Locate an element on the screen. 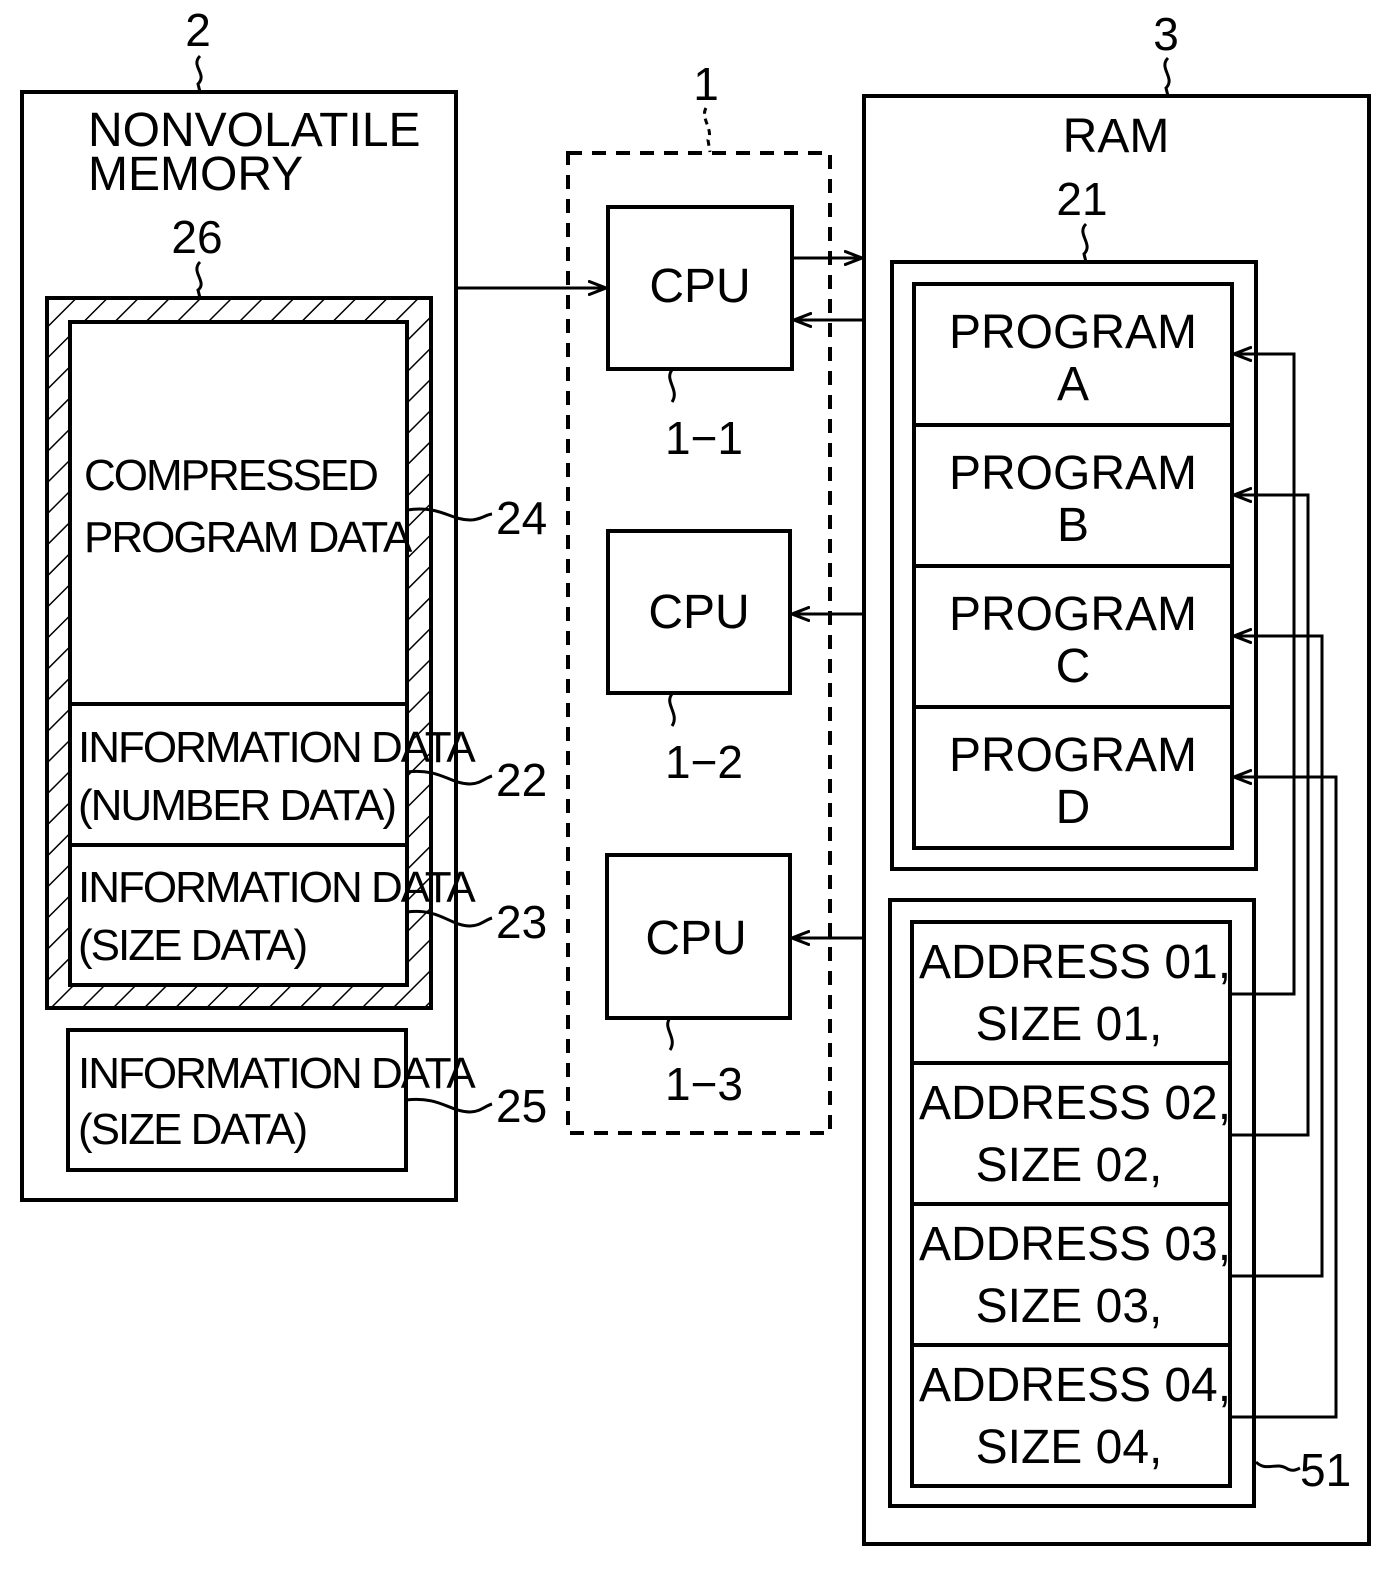 The image size is (1390, 1575). processor-group: 1 CPU 1−1 CPU 1−2 CPU 1−3 is located at coordinates (699, 596).